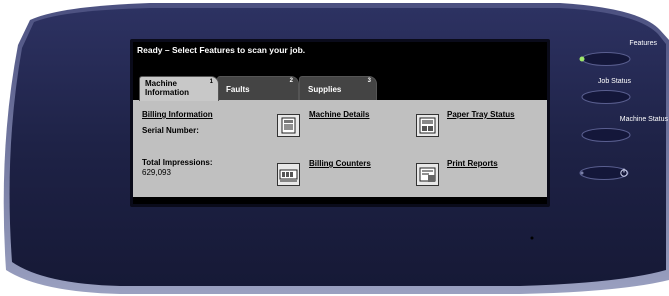 This screenshot has width=669, height=296. Describe the element at coordinates (177, 162) in the screenshot. I see `total-impressions-label: Total Impressions:` at that location.